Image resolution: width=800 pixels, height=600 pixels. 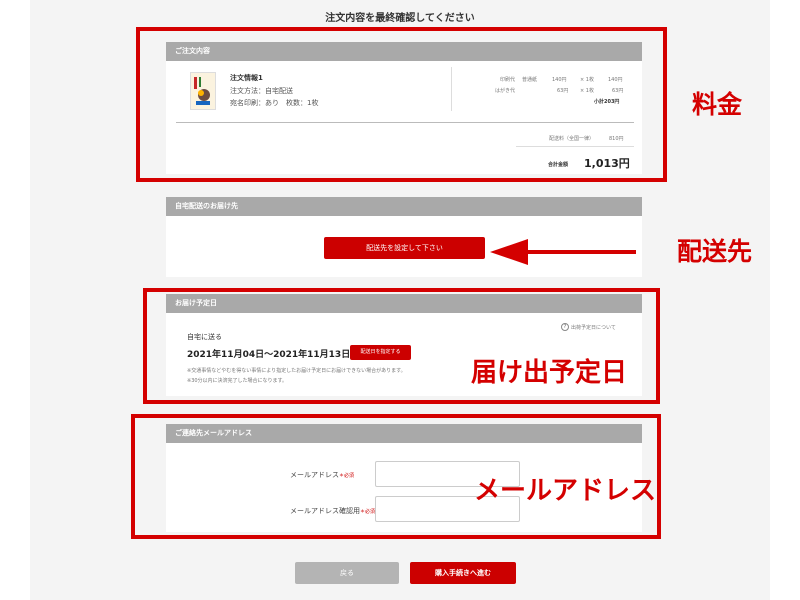 What do you see at coordinates (347, 573) in the screenshot?
I see `back-button: 戻る` at bounding box center [347, 573].